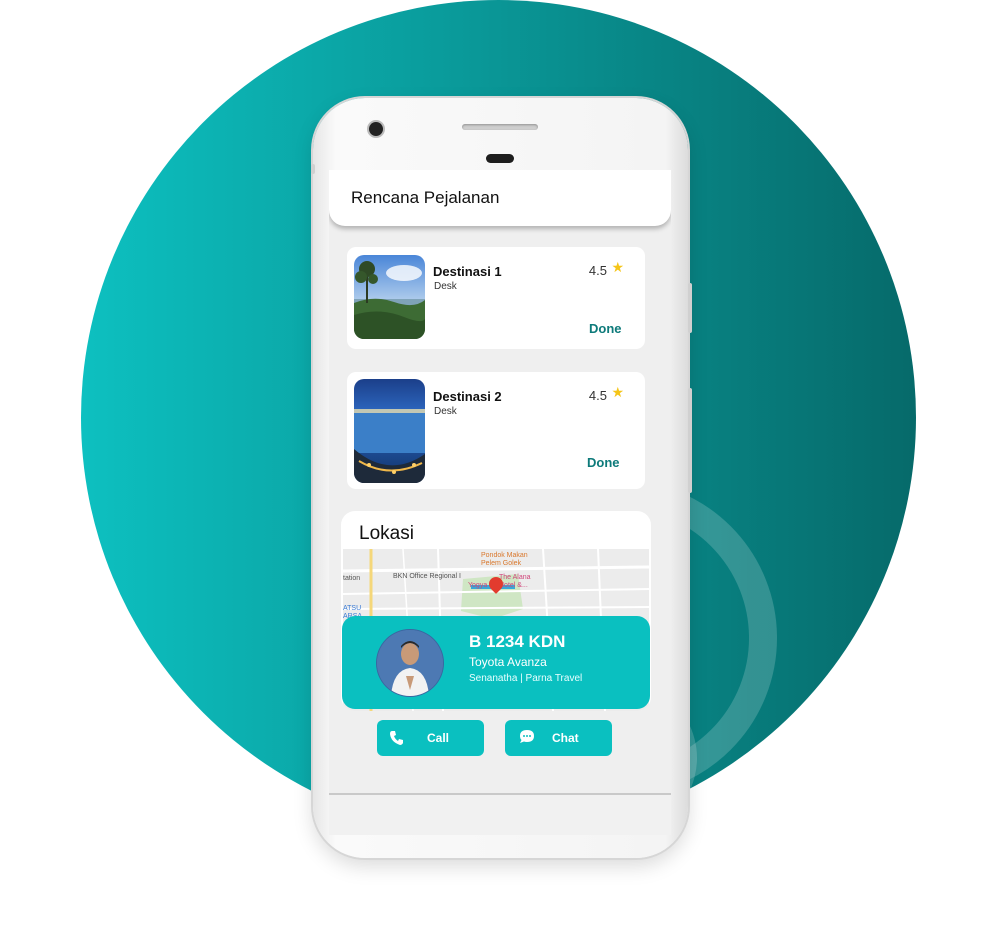 This screenshot has width=1003, height=936. What do you see at coordinates (508, 662) in the screenshot?
I see `vehicle-model: Toyota Avanza` at bounding box center [508, 662].